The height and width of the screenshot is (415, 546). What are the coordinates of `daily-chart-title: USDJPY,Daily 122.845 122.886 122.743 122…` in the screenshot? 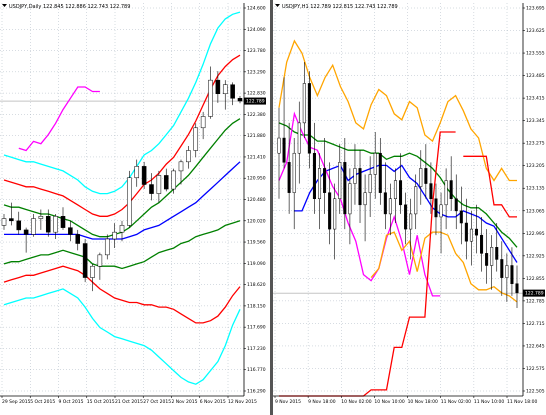 It's located at (66, 7).